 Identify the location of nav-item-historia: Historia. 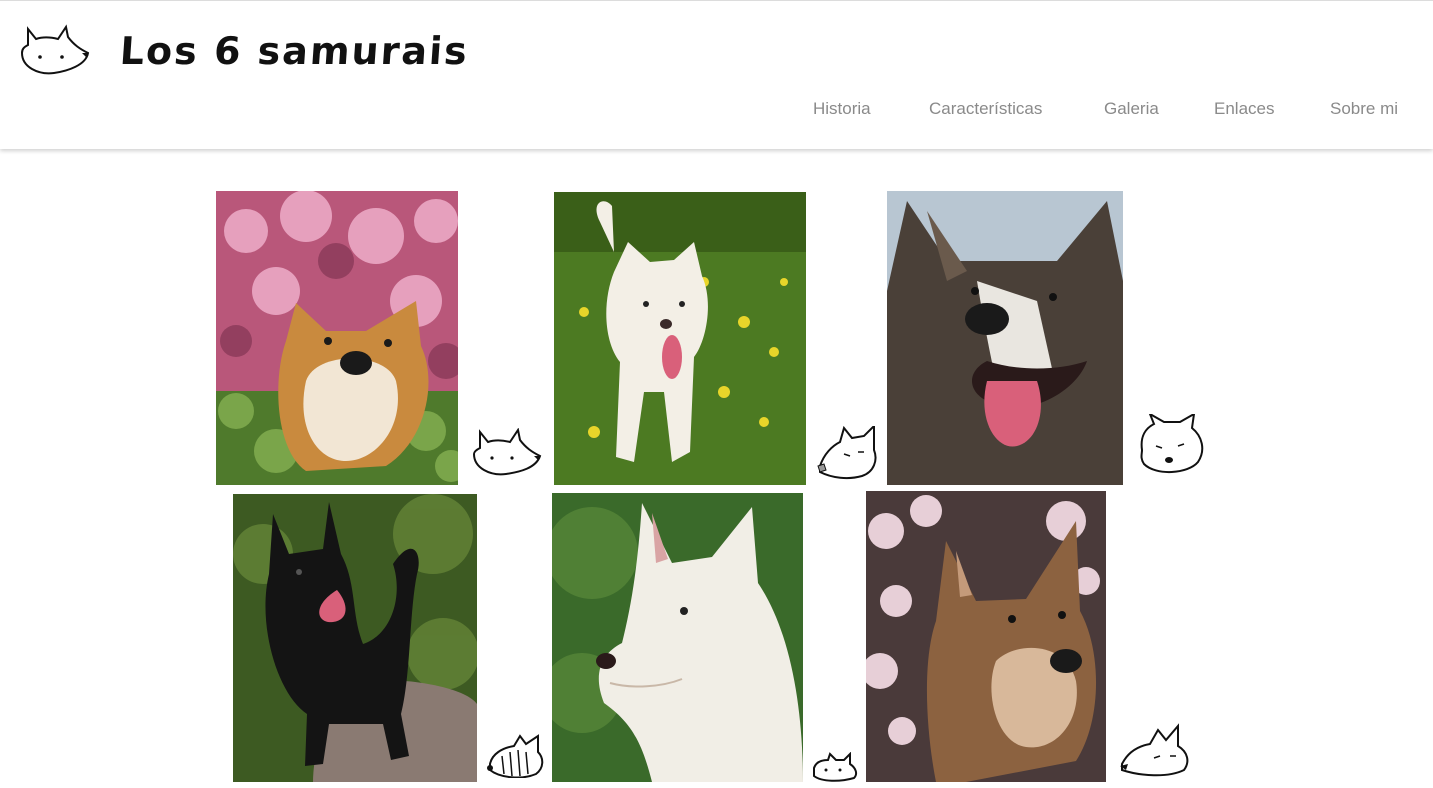
(842, 109).